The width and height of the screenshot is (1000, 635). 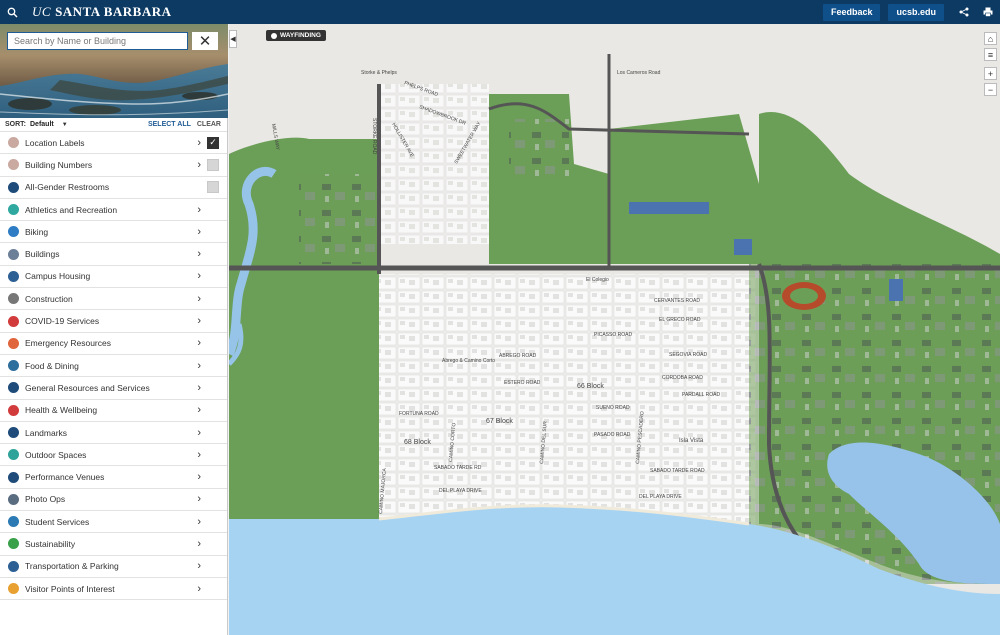 I want to click on clear-button: CLEAR, so click(x=209, y=124).